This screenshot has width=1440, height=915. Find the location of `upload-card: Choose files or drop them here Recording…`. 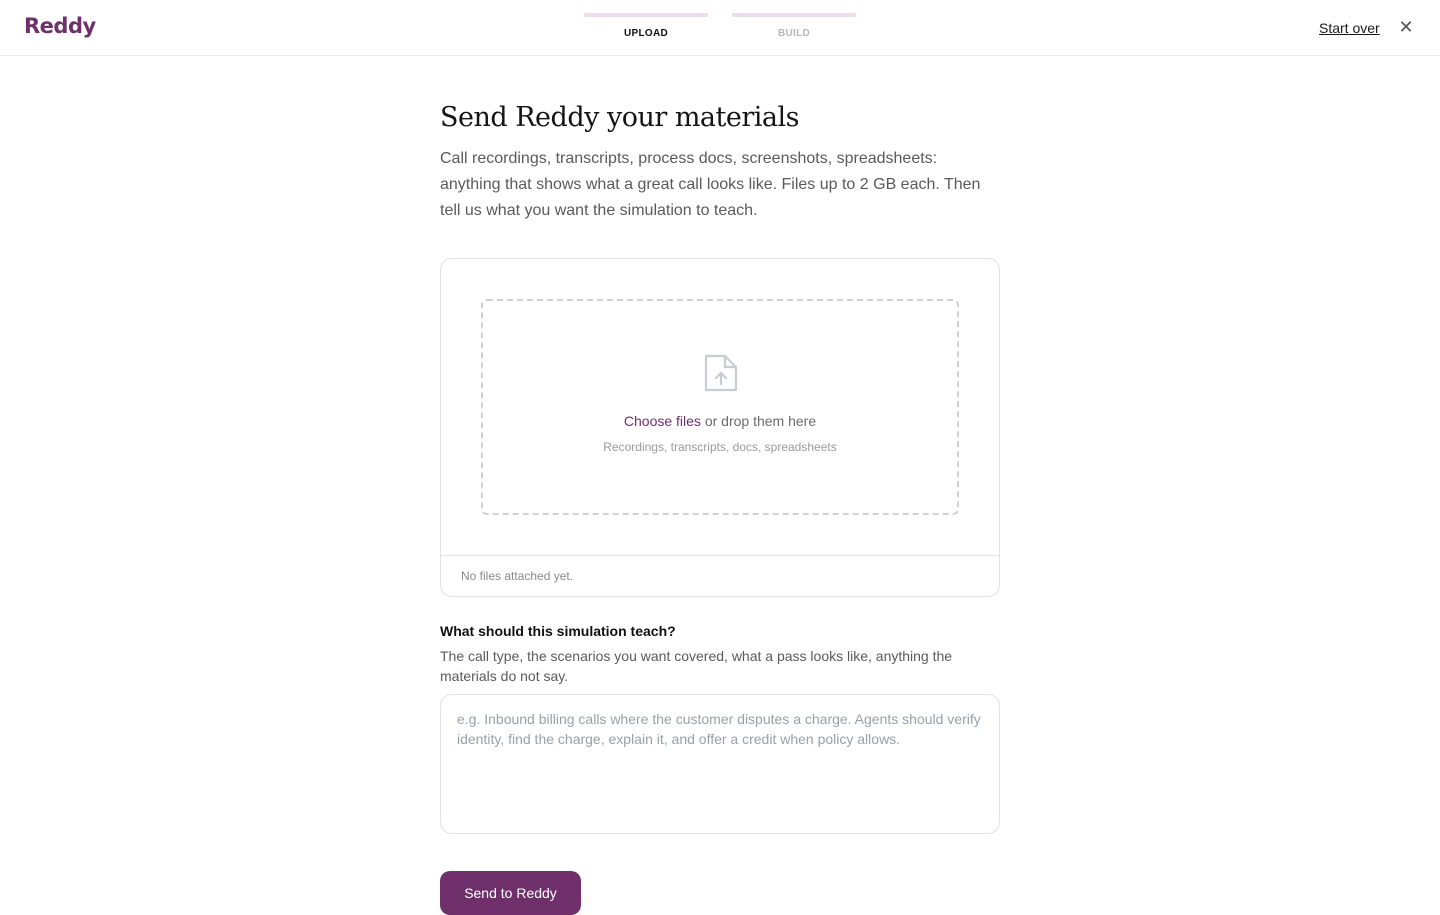

upload-card: Choose files or drop them here Recording… is located at coordinates (720, 427).